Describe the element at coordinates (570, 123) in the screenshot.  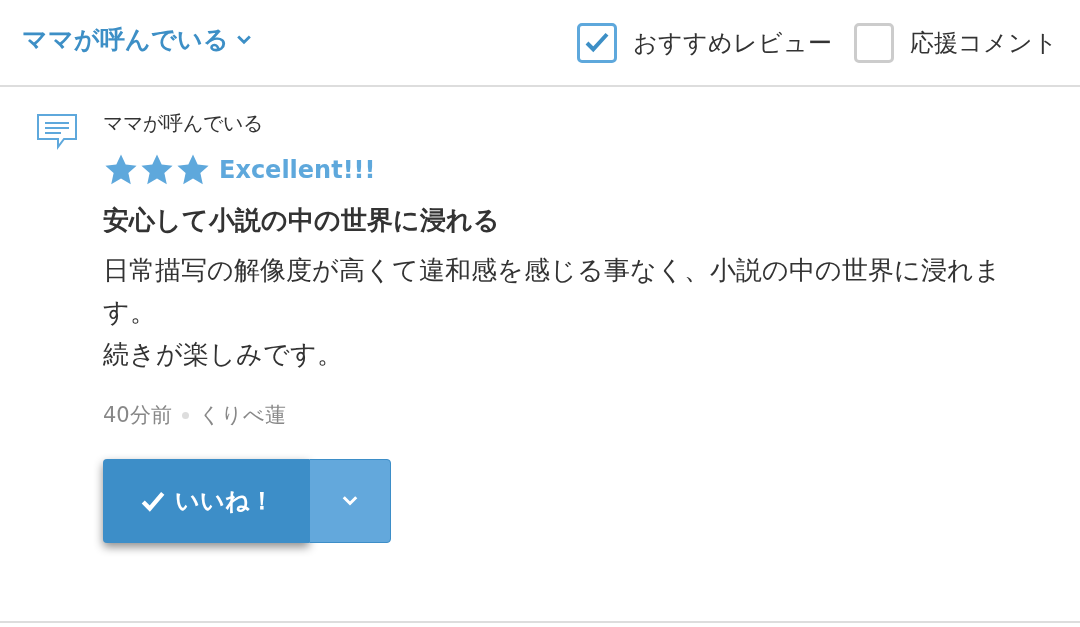
I see `work-title: ママが呼んでいる` at that location.